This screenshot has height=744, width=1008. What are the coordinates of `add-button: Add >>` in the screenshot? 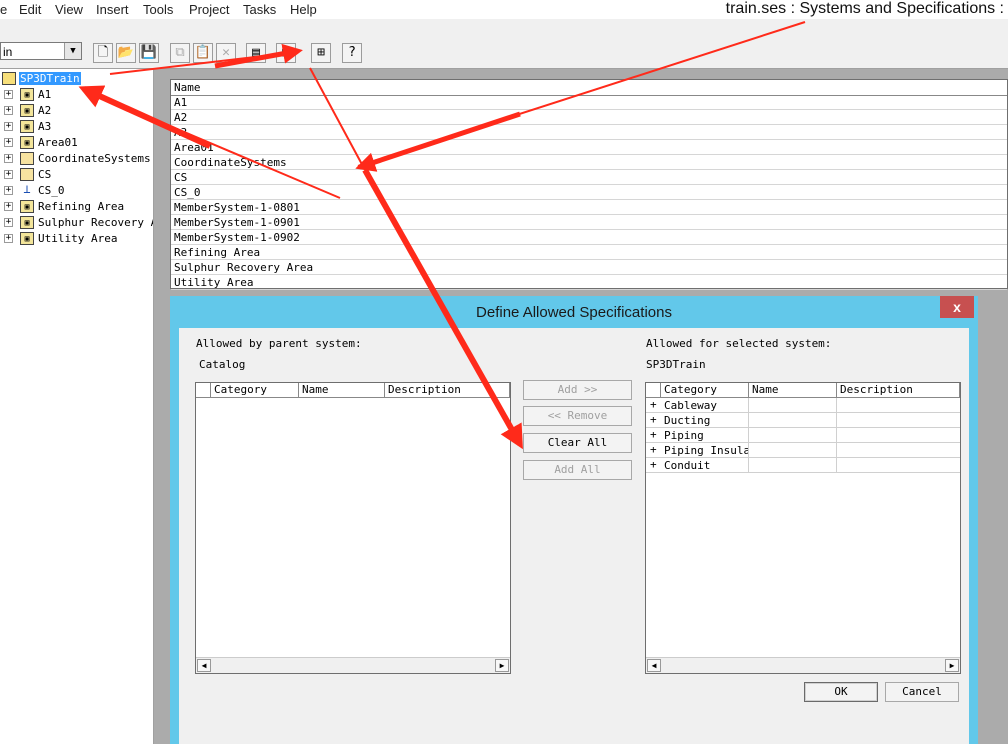 It's located at (577, 390).